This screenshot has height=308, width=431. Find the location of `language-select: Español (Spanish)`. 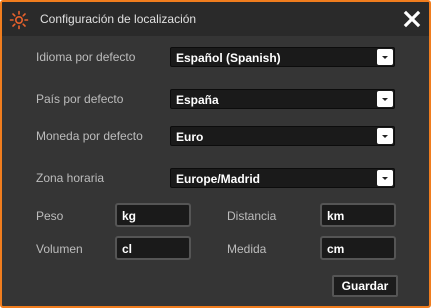

language-select: Español (Spanish) is located at coordinates (282, 57).